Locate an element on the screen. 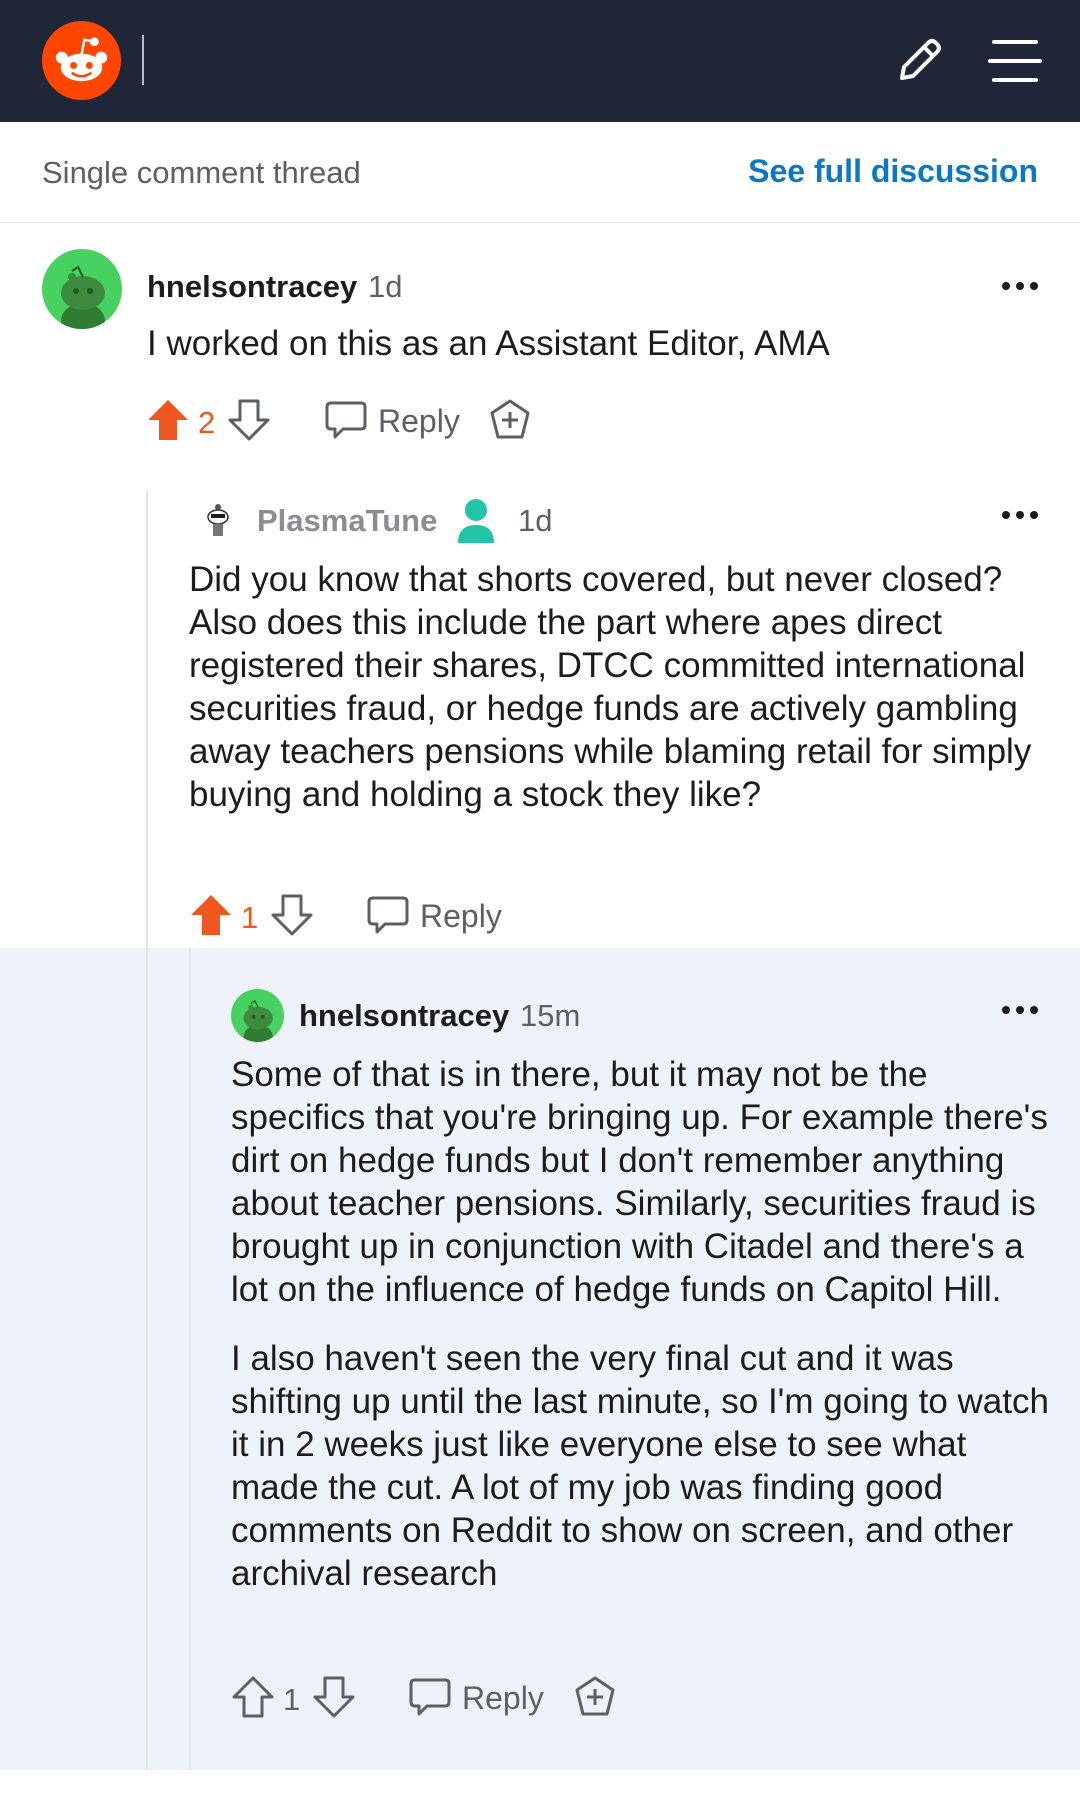  thread-type-label: Single comment thread is located at coordinates (201, 172).